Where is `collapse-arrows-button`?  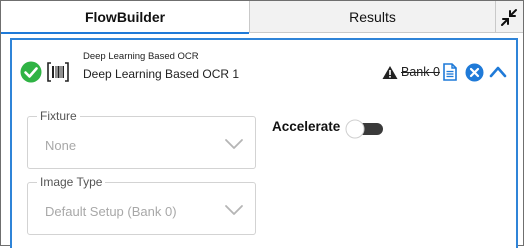 collapse-arrows-button is located at coordinates (509, 17).